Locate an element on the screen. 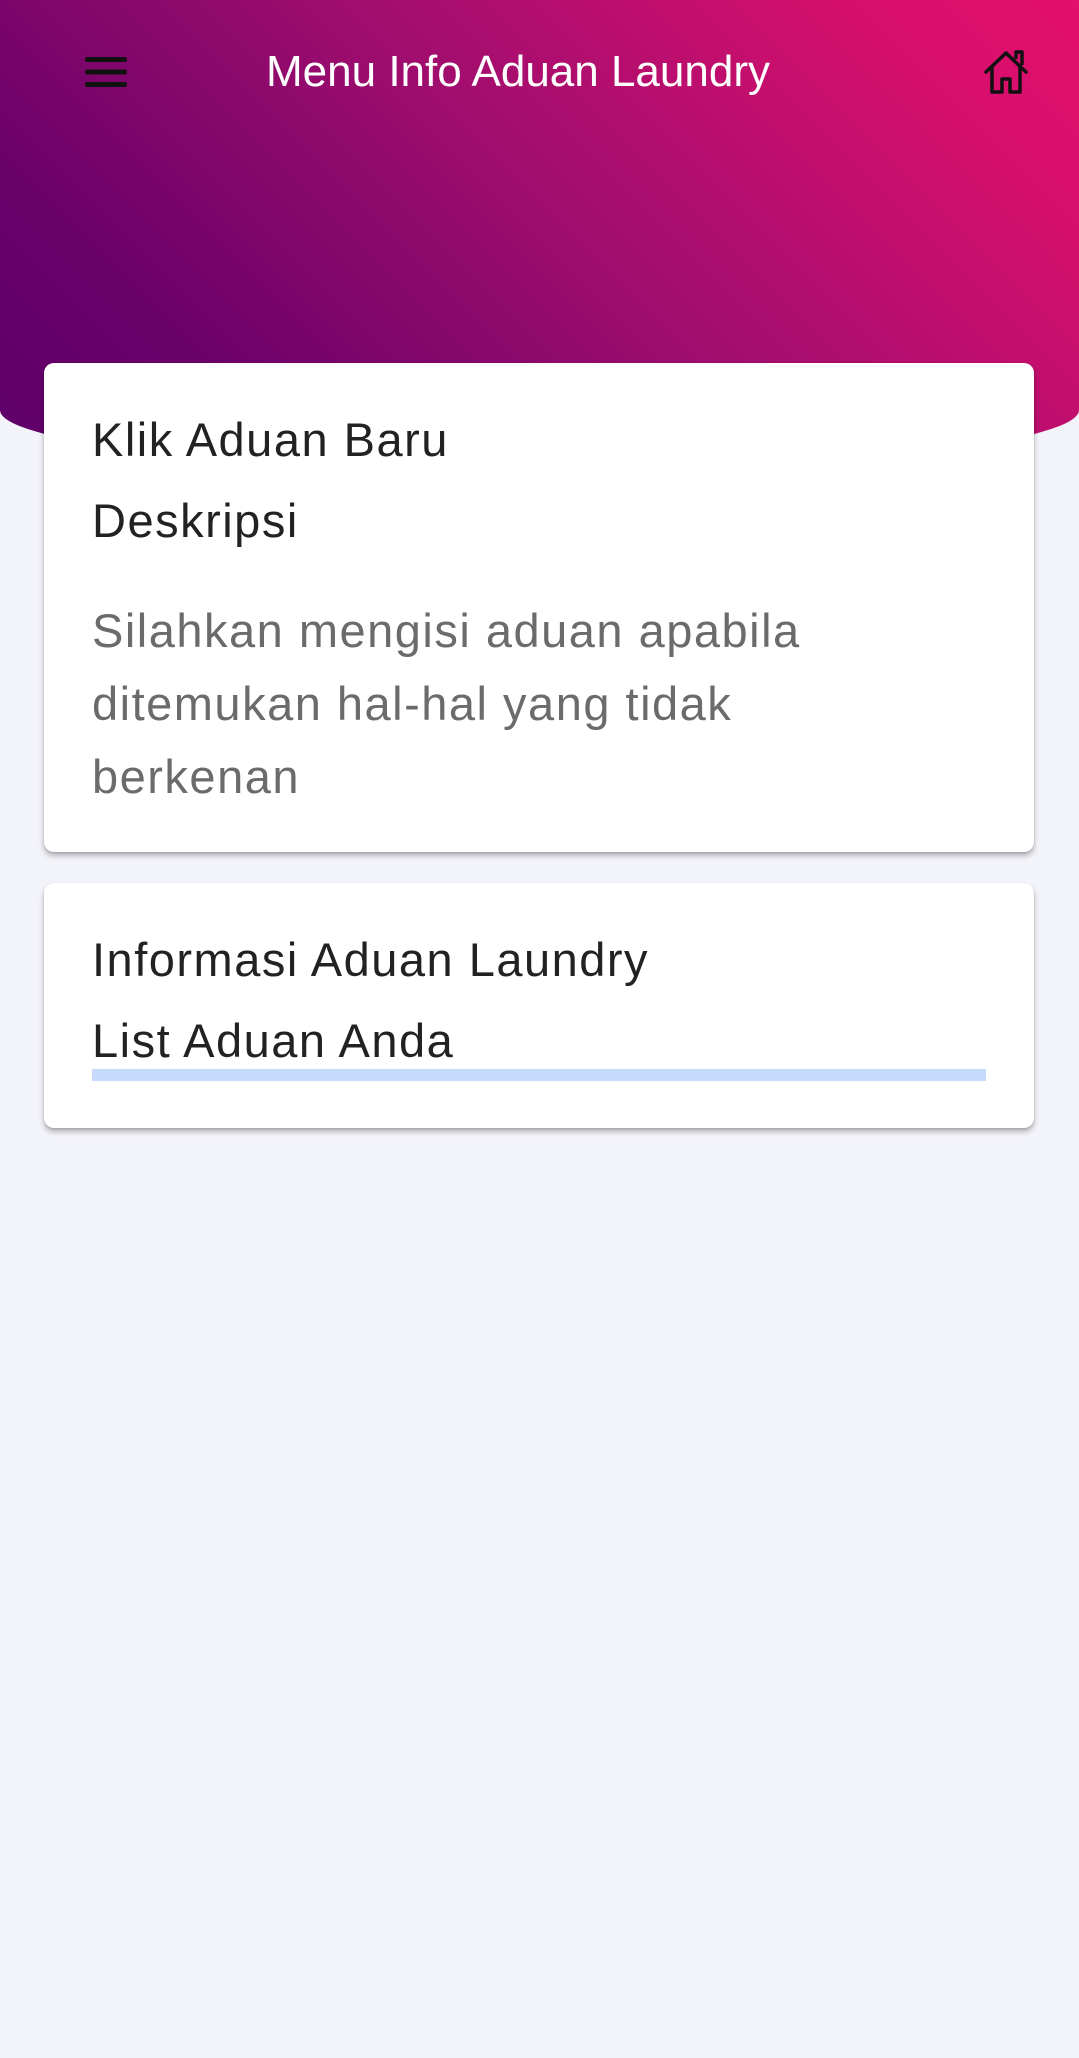  hamburger-menu-icon is located at coordinates (106, 72).